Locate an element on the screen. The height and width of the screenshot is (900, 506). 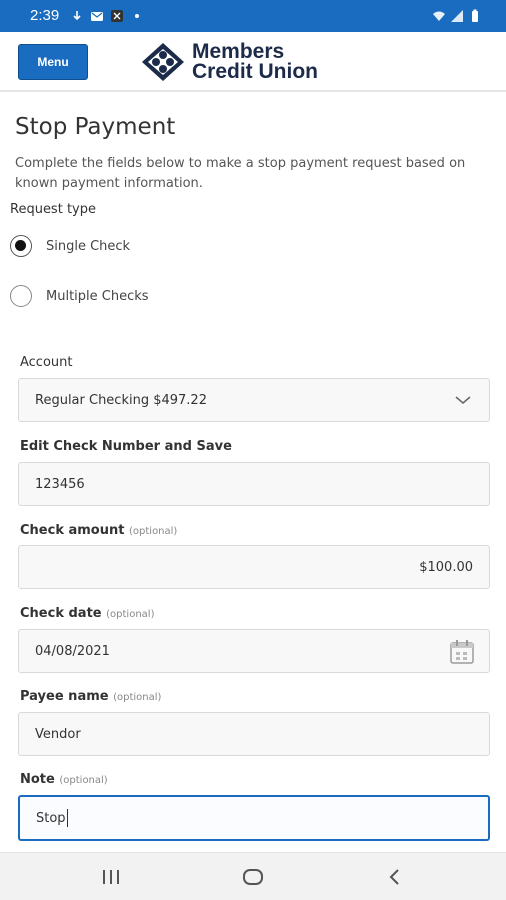
payee-name-value: Vendor is located at coordinates (58, 734).